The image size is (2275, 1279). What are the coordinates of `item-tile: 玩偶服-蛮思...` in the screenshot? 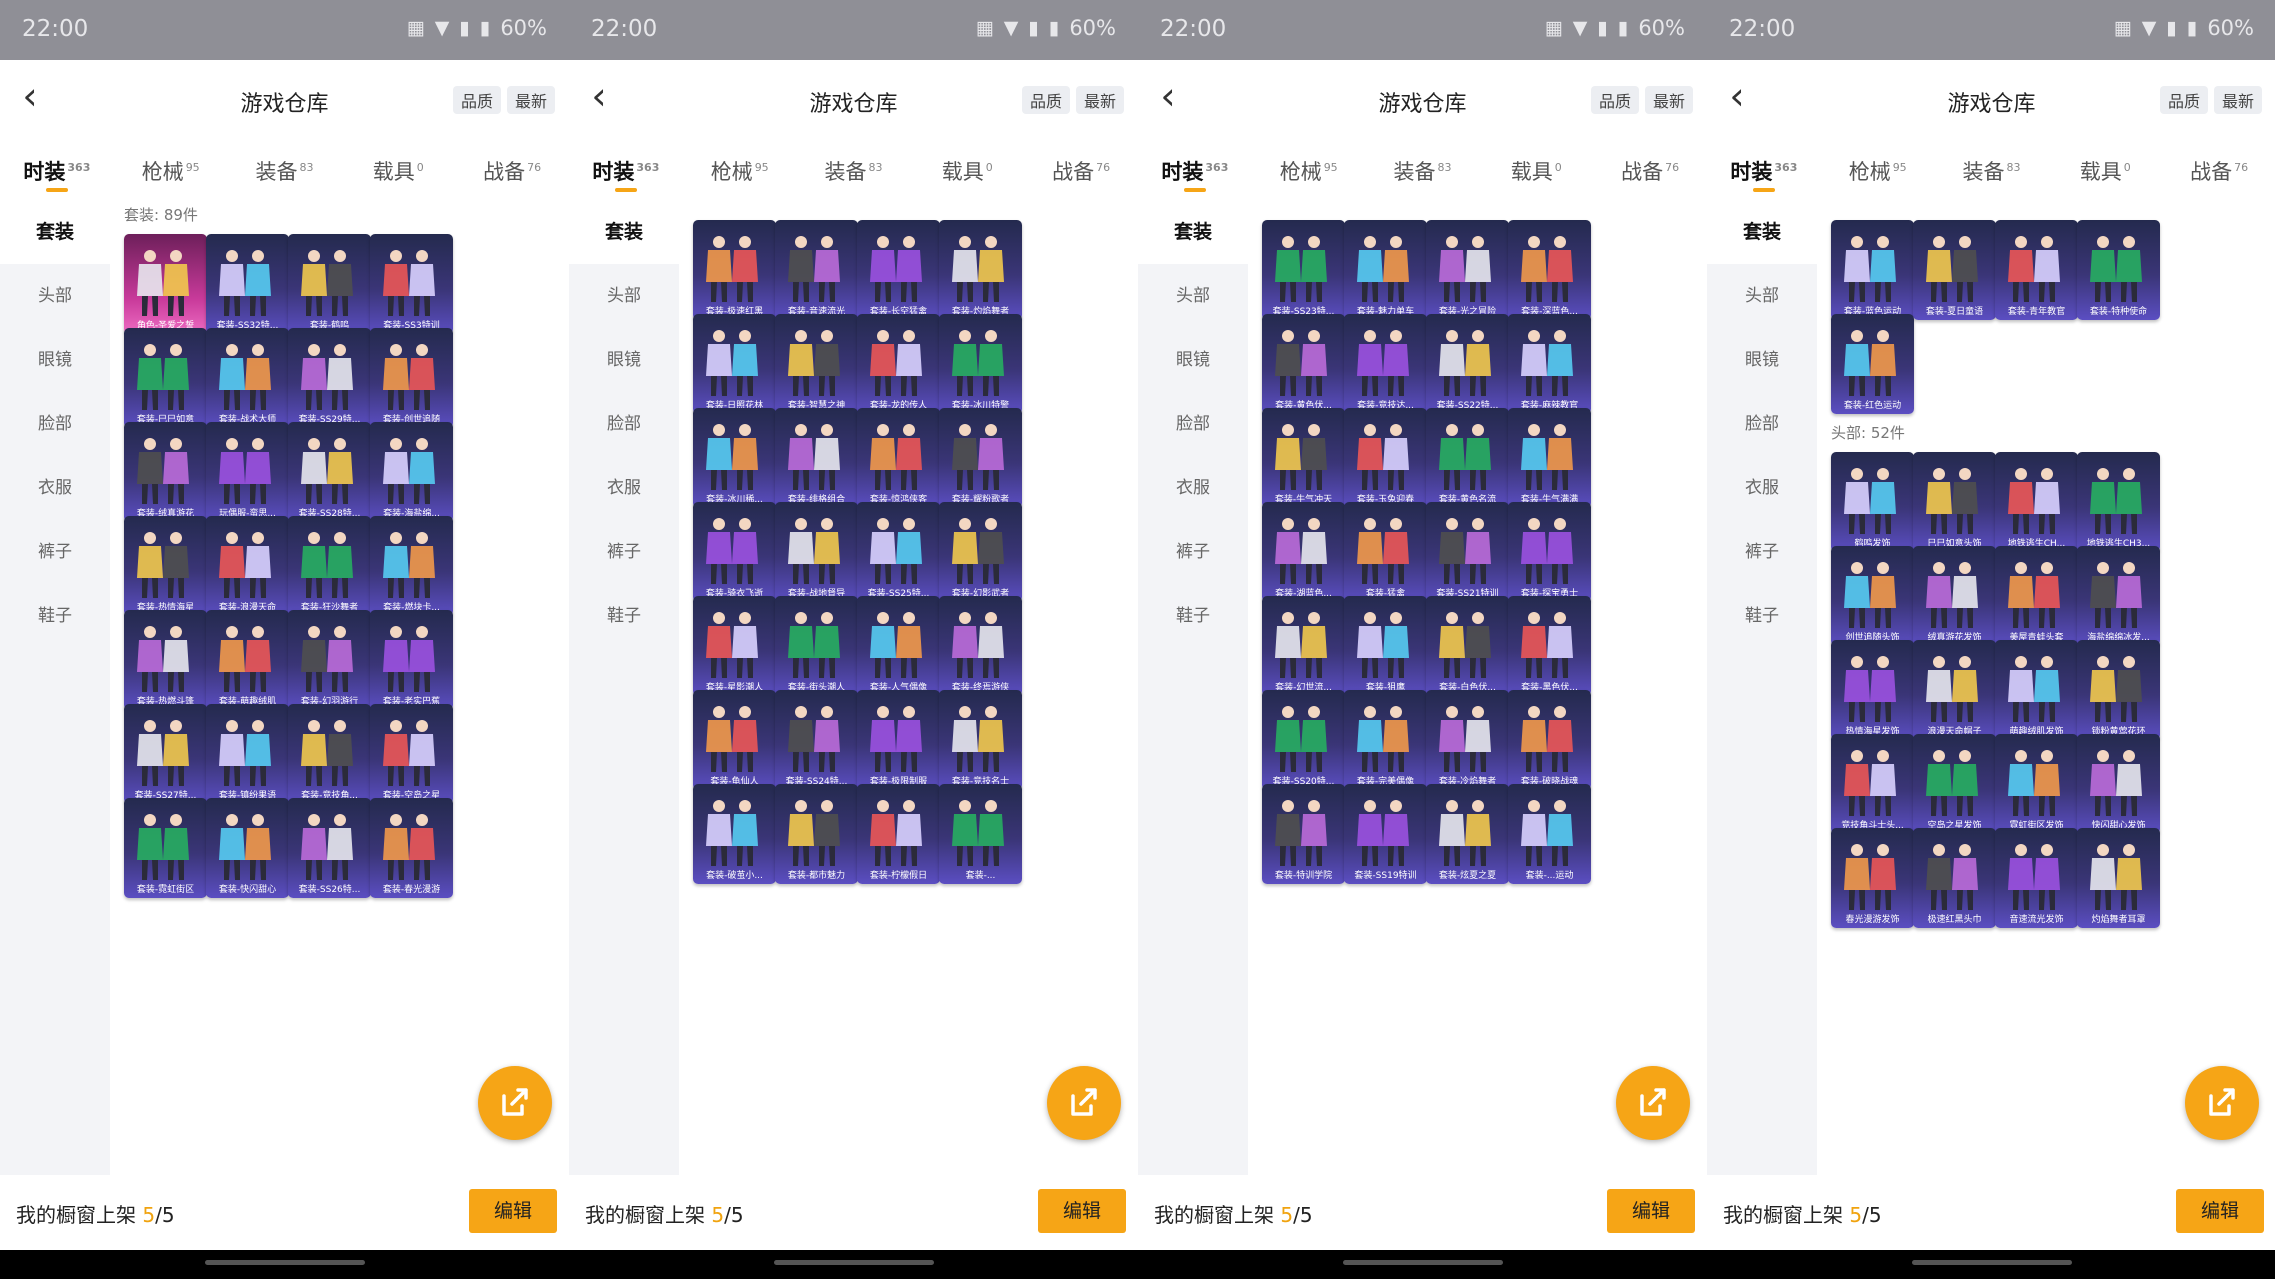 It's located at (247, 472).